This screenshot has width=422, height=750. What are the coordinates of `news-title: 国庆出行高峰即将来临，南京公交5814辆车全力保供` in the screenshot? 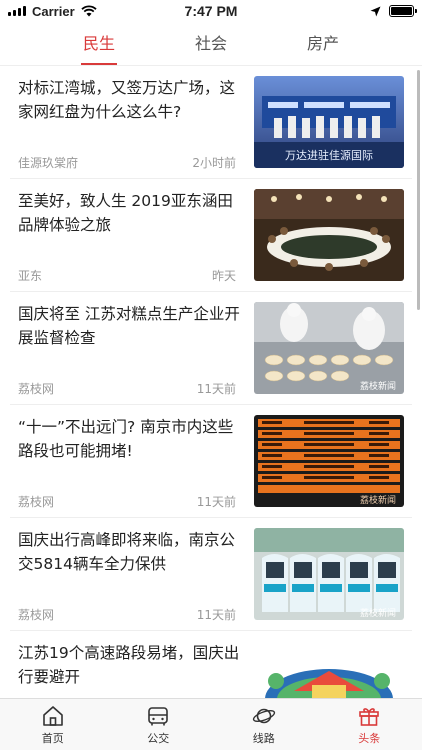 It's located at (127, 552).